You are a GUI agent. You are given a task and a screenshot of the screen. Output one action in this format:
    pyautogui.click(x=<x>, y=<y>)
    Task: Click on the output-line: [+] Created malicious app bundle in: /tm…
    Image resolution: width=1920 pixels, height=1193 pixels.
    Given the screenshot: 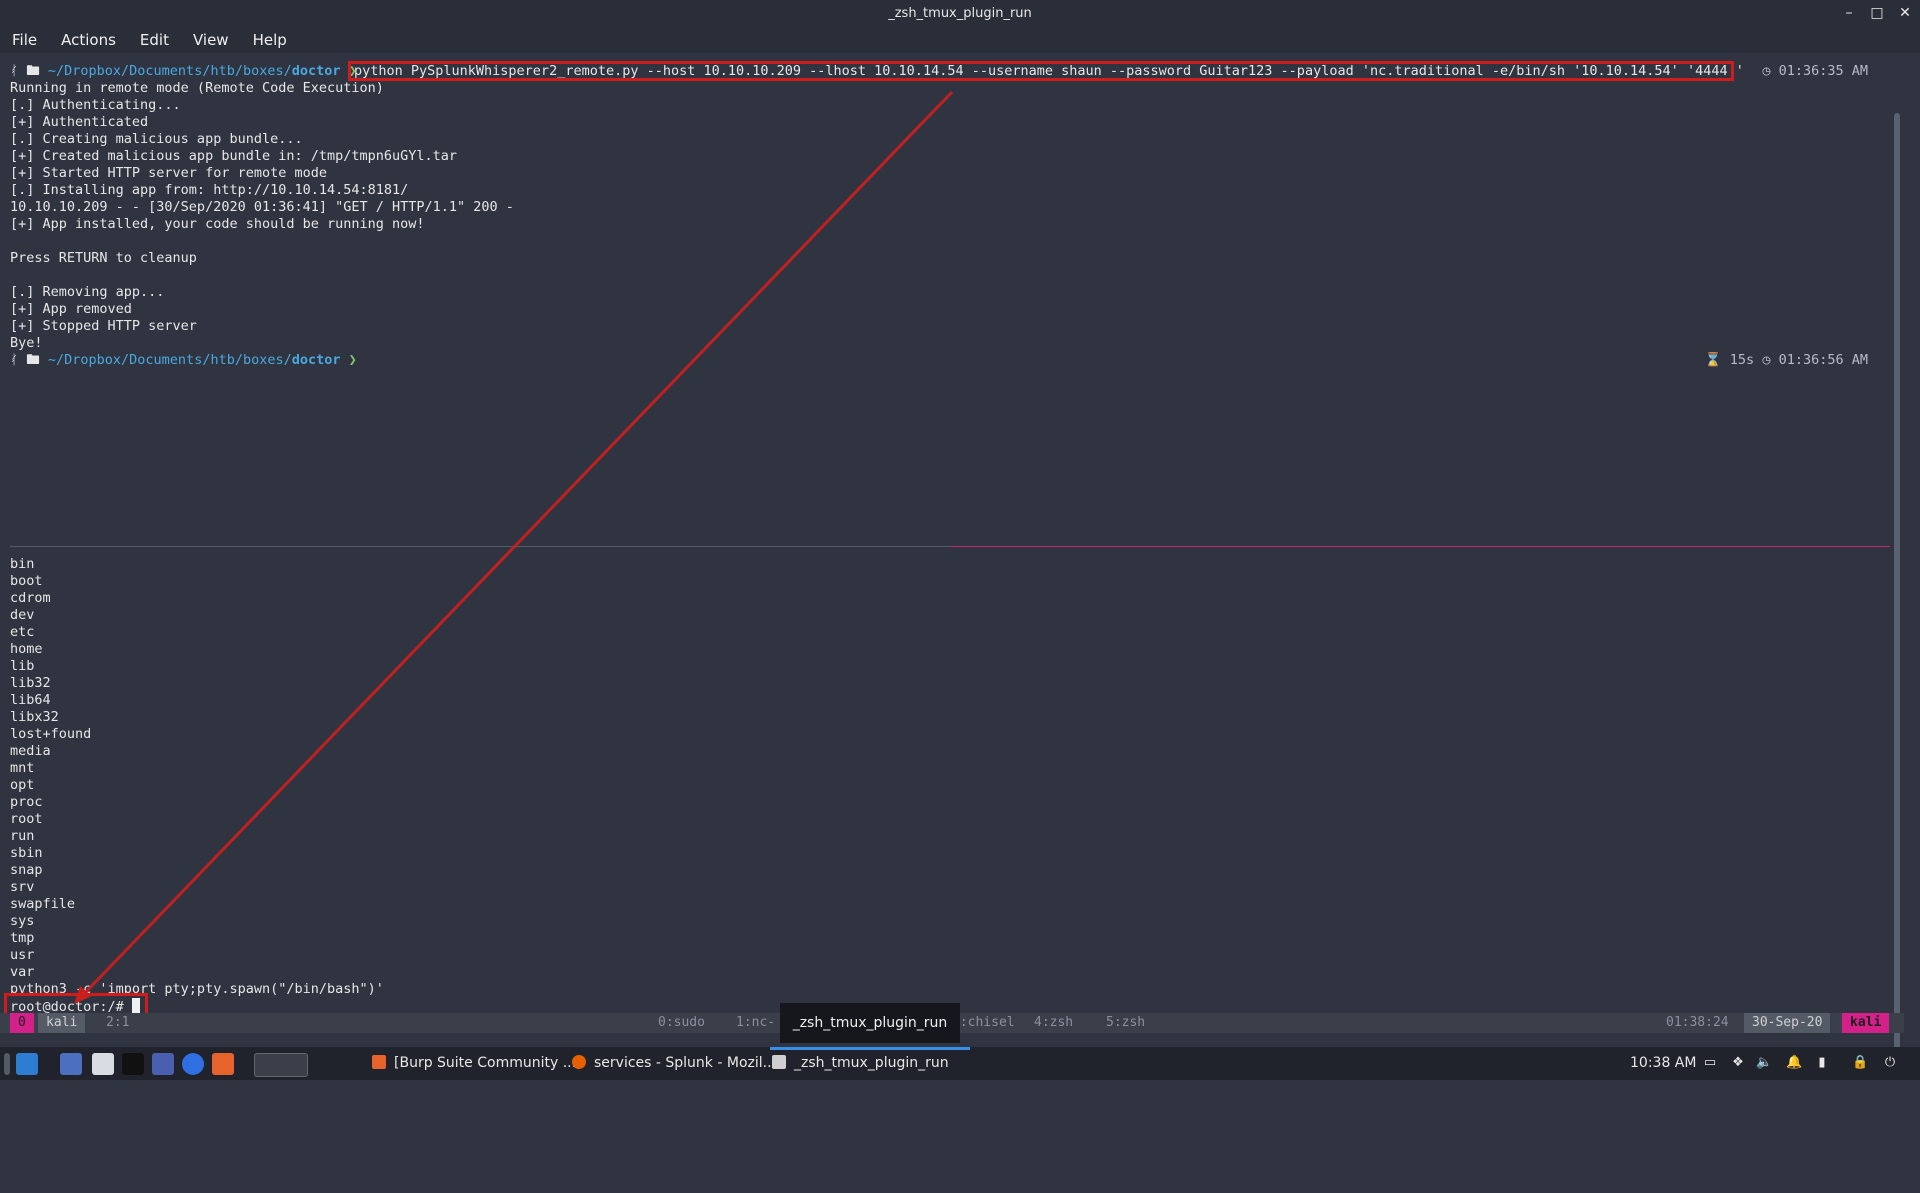 What is the action you would take?
    pyautogui.click(x=234, y=156)
    